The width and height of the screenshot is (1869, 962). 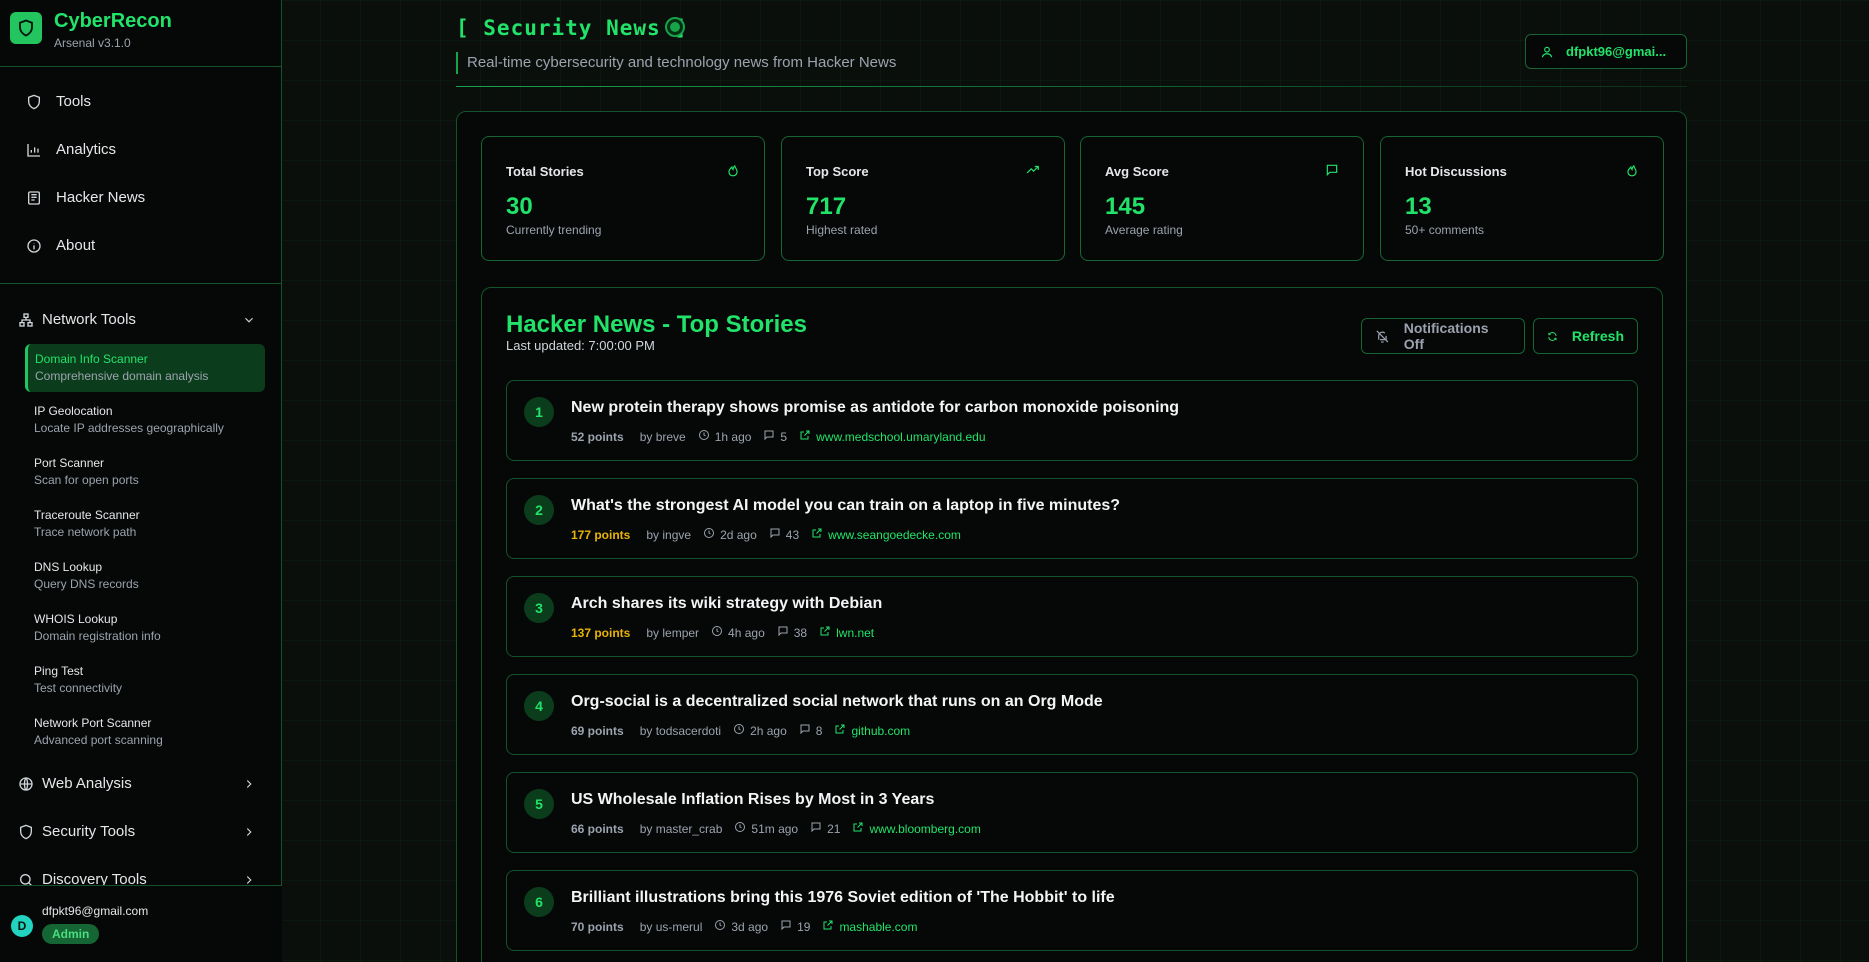 I want to click on story-comments-link: 19, so click(x=795, y=926).